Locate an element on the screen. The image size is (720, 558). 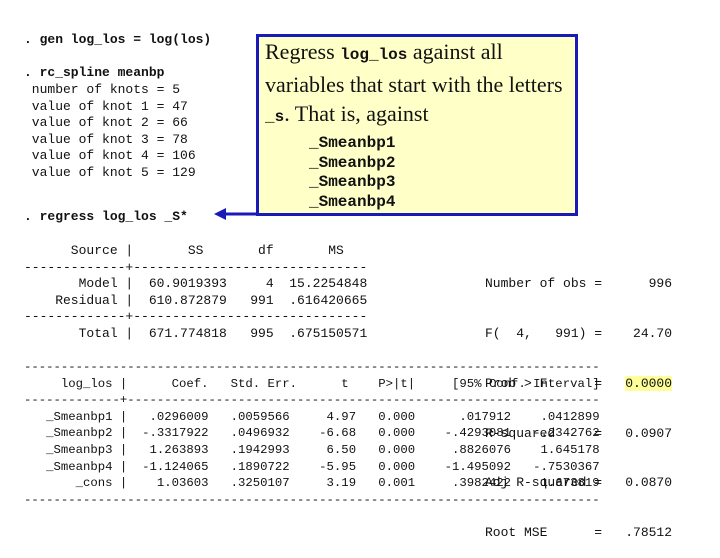
callout-variable: _Smeanbp4 is located at coordinates (352, 201).